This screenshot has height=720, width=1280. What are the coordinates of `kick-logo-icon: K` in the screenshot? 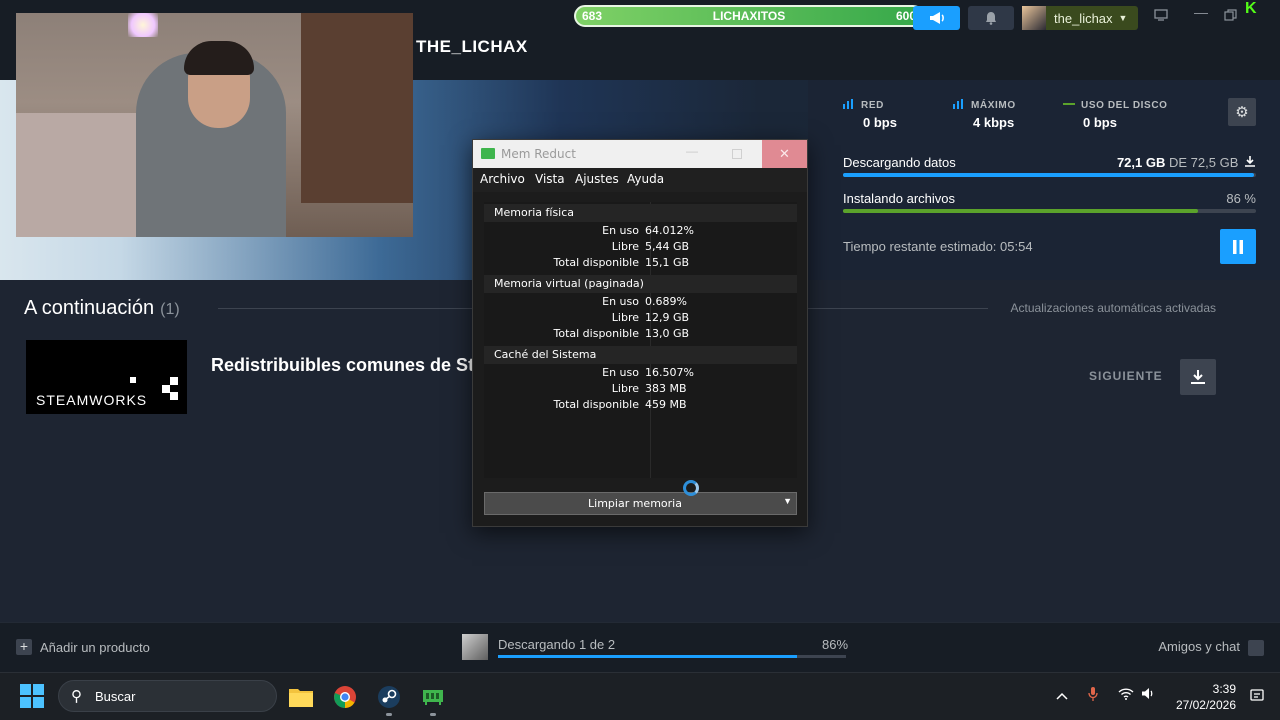 It's located at (1251, 8).